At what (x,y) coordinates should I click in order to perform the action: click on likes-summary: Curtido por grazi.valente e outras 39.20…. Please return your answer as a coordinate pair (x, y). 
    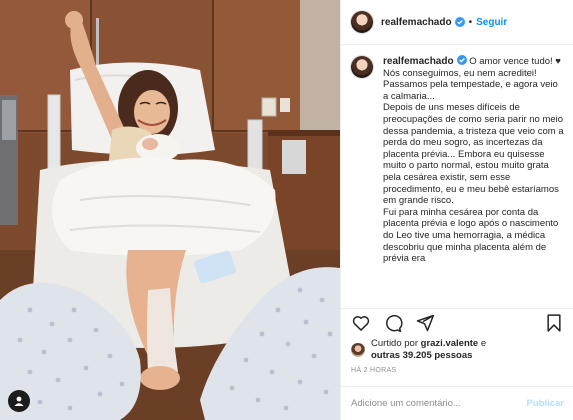
    Looking at the image, I should click on (458, 350).